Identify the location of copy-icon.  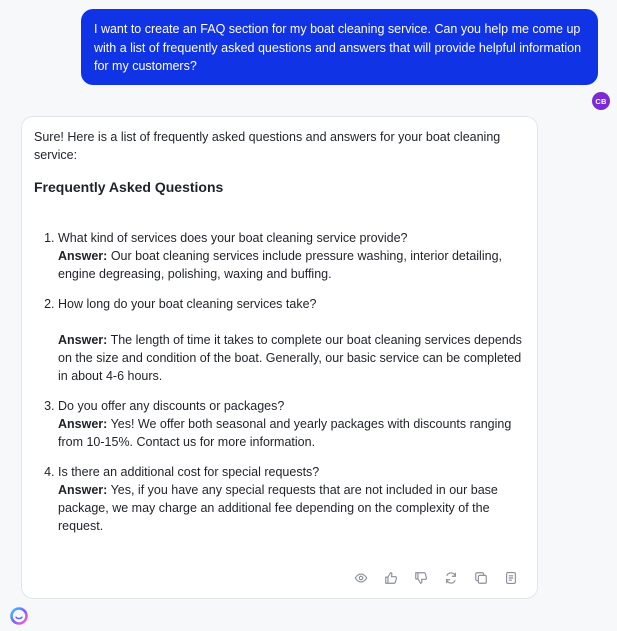
(481, 578).